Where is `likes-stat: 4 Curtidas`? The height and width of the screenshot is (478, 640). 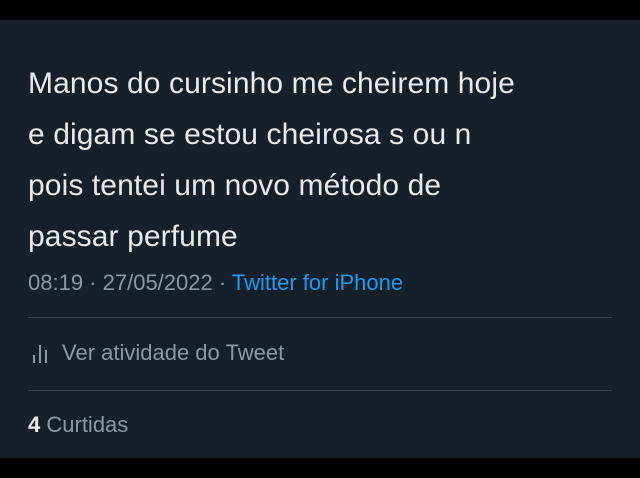
likes-stat: 4 Curtidas is located at coordinates (78, 425).